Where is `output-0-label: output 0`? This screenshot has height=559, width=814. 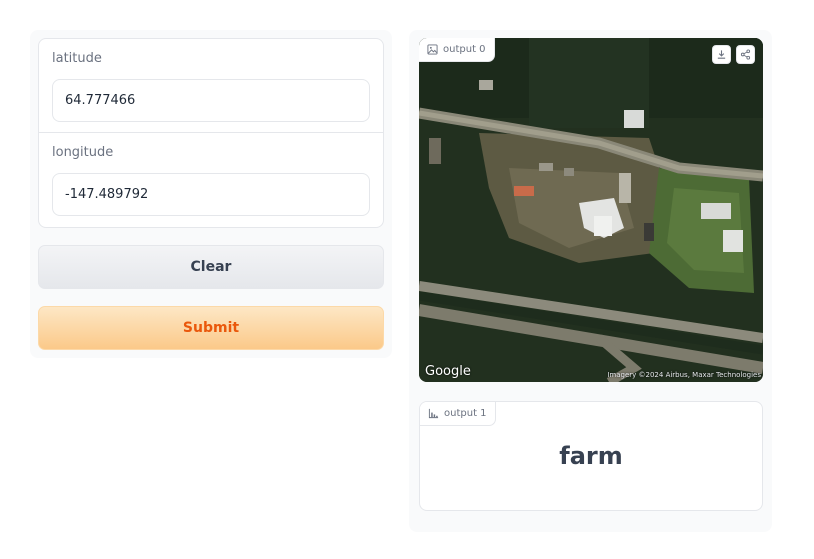
output-0-label: output 0 is located at coordinates (457, 50).